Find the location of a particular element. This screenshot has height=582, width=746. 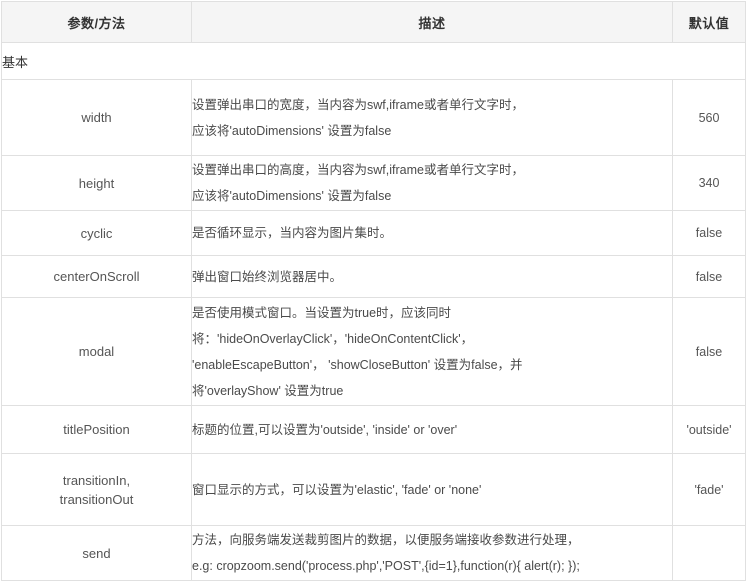

table-header-row: 参数/方法 描述 默认值 is located at coordinates (373, 22).